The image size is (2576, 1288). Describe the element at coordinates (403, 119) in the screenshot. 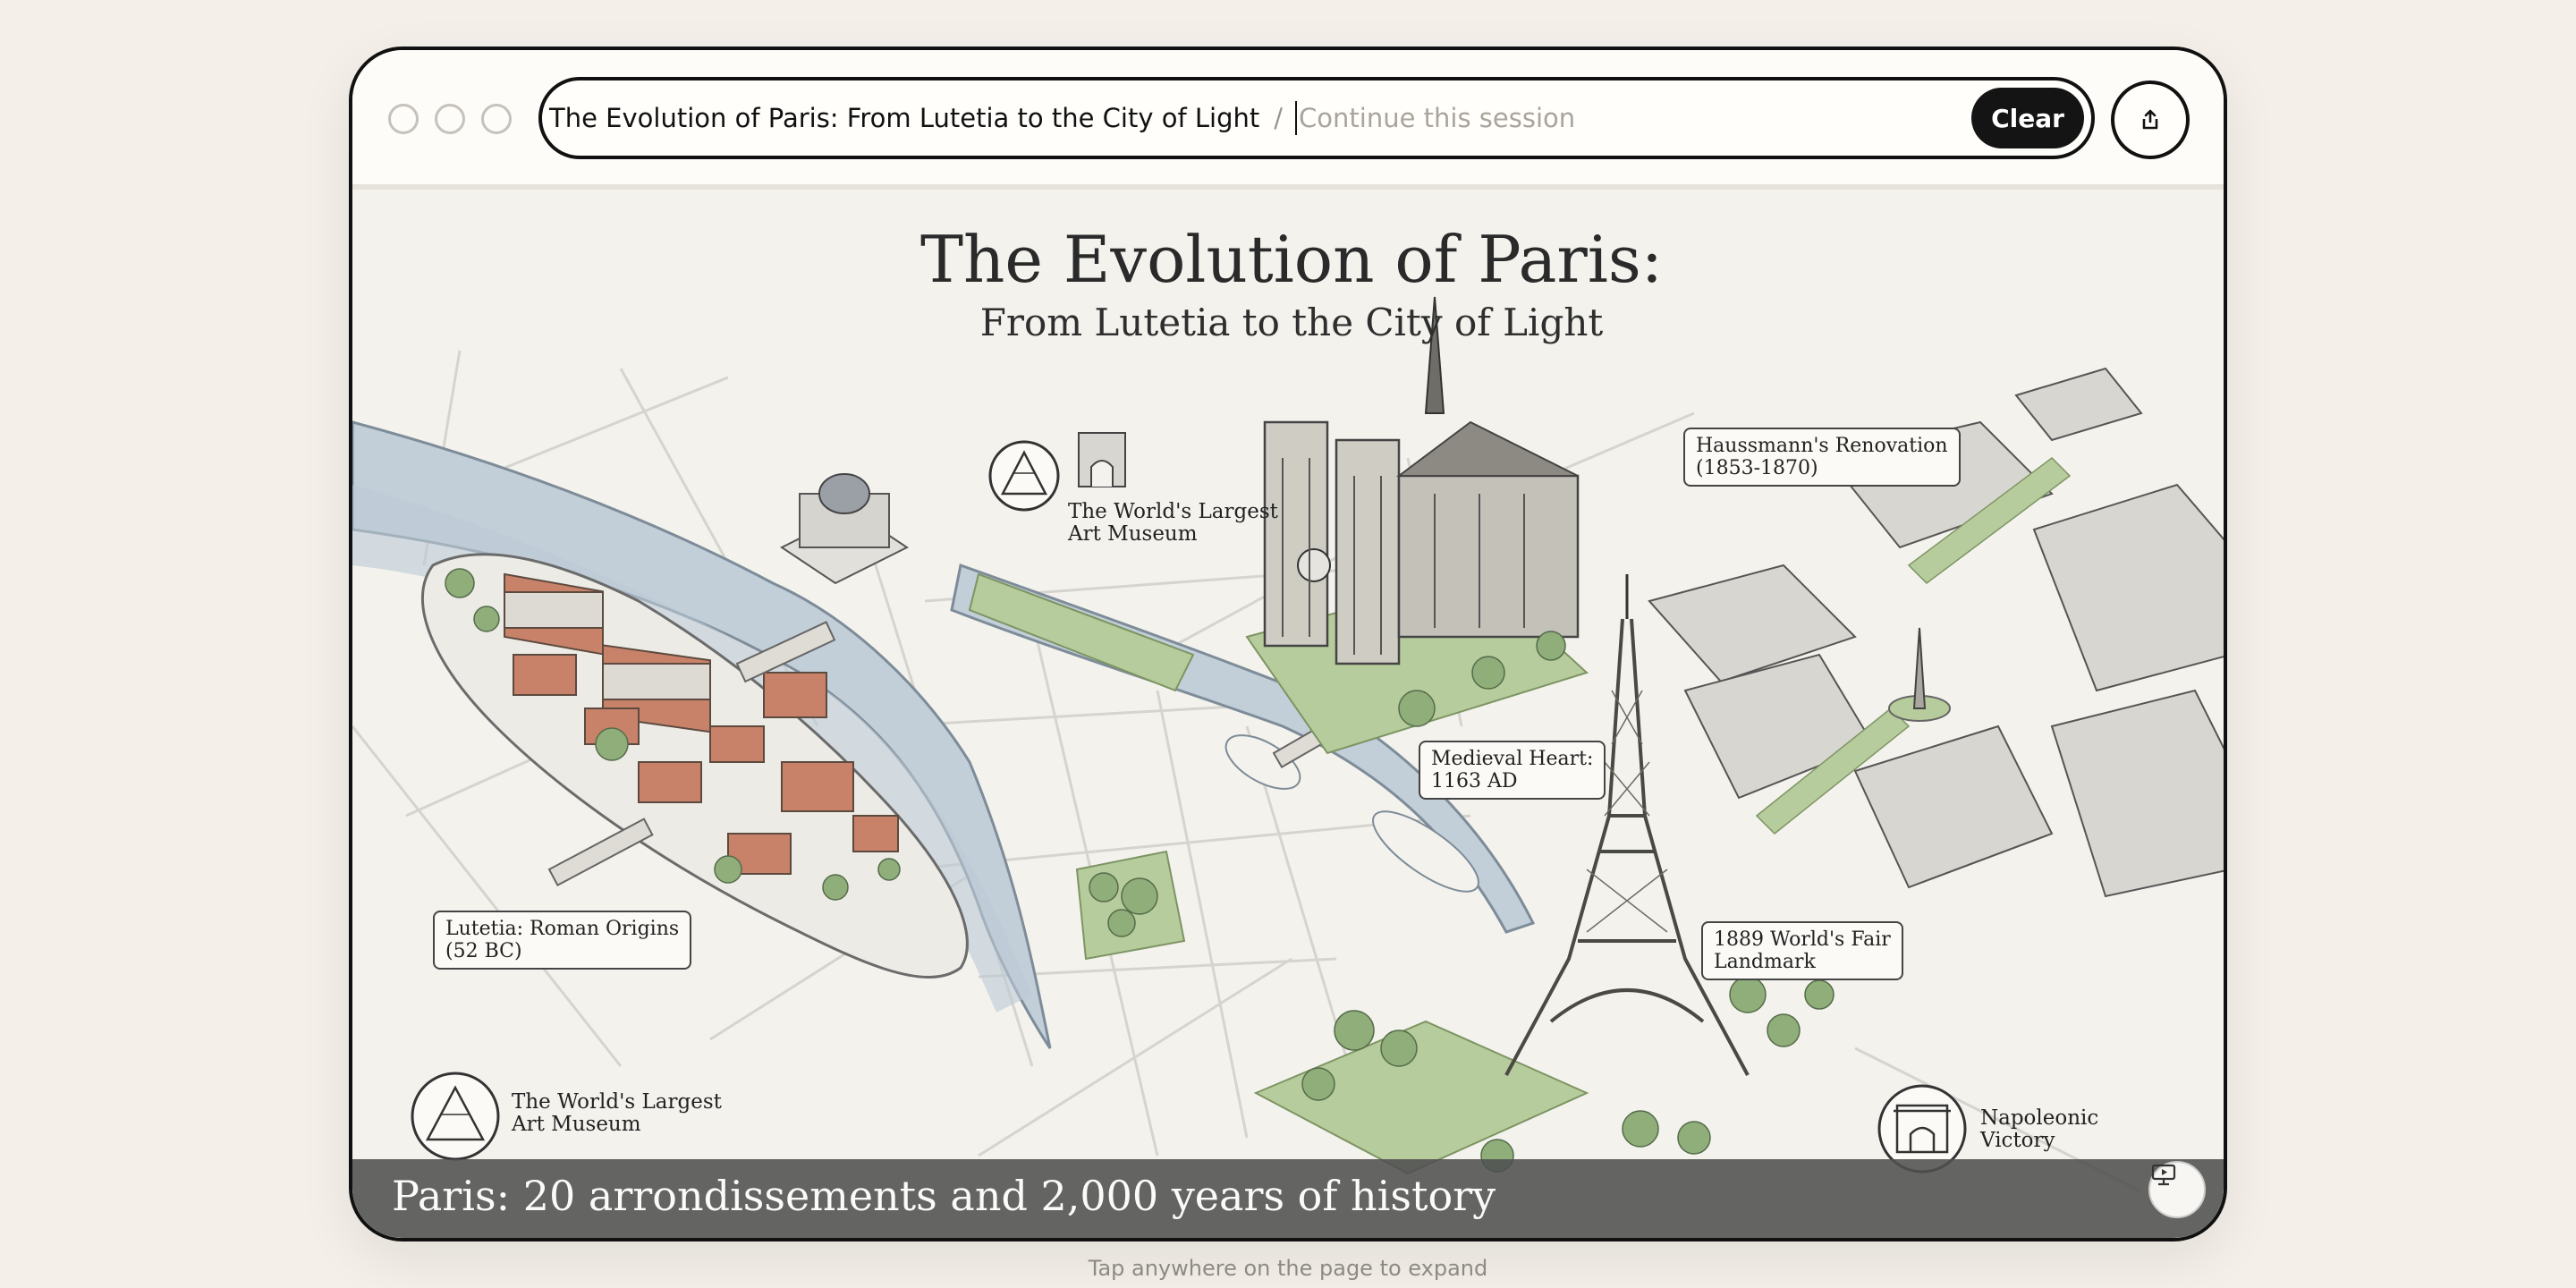

I see `window-dot-close` at that location.